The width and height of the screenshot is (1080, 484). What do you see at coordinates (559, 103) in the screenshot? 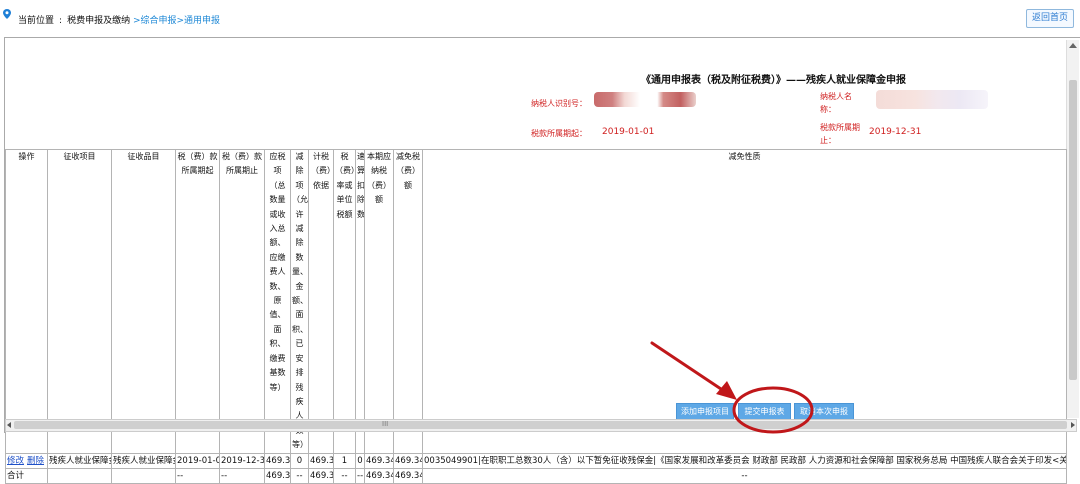
I see `taxpayer-id-label: 纳税人识别号：` at bounding box center [559, 103].